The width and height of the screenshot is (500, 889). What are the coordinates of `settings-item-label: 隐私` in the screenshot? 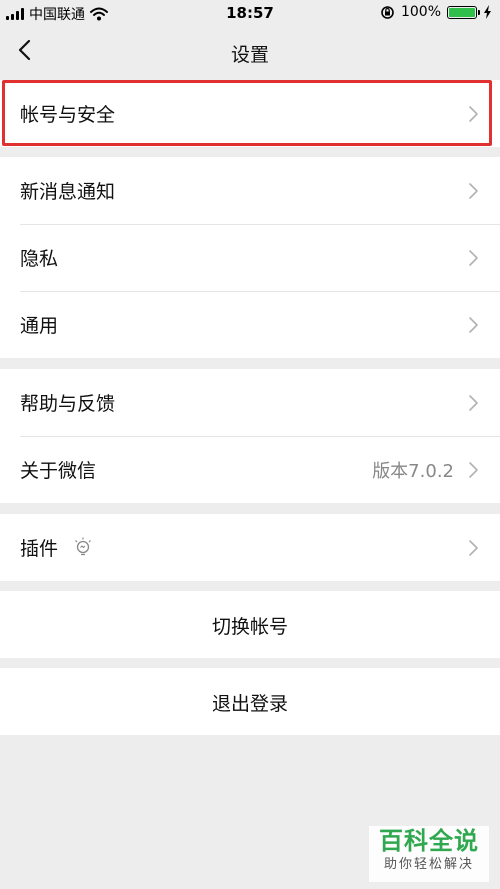 It's located at (39, 259).